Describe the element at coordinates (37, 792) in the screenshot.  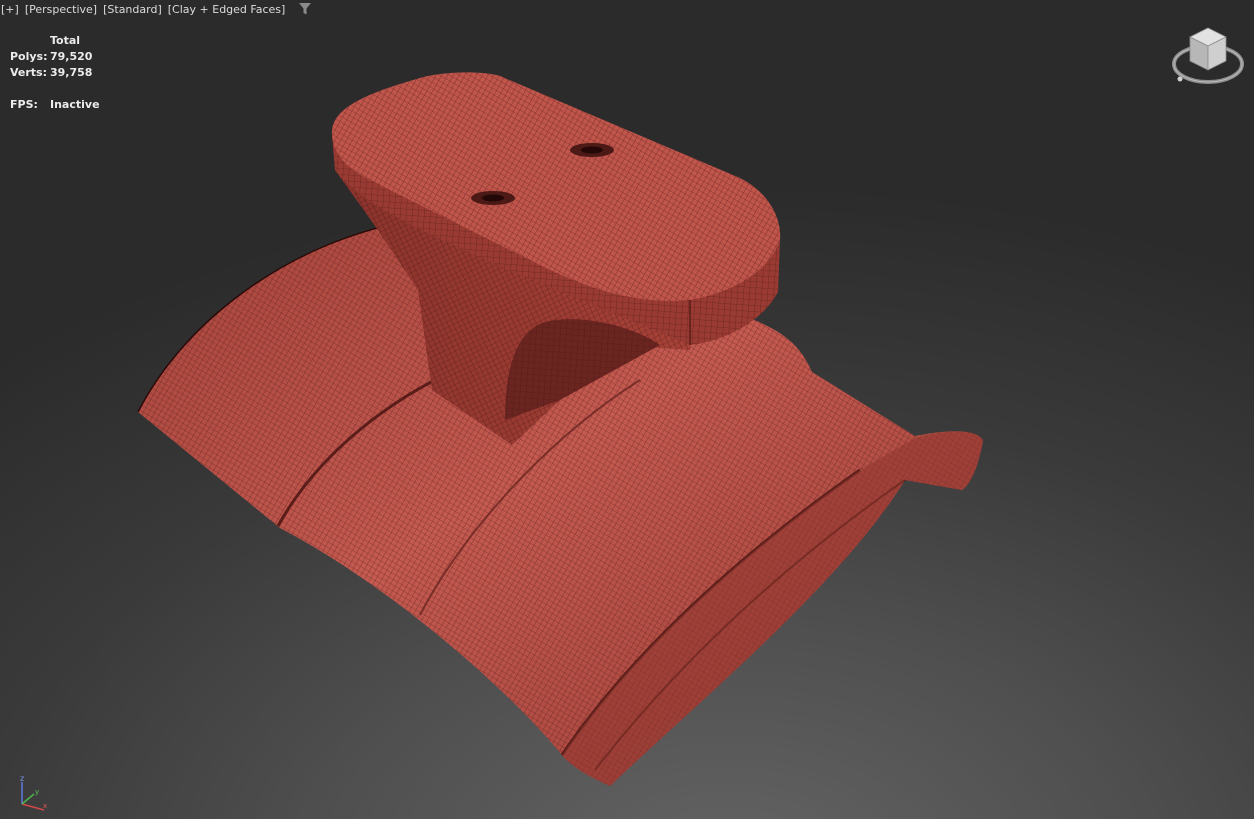
I see `axis-y-label: y` at that location.